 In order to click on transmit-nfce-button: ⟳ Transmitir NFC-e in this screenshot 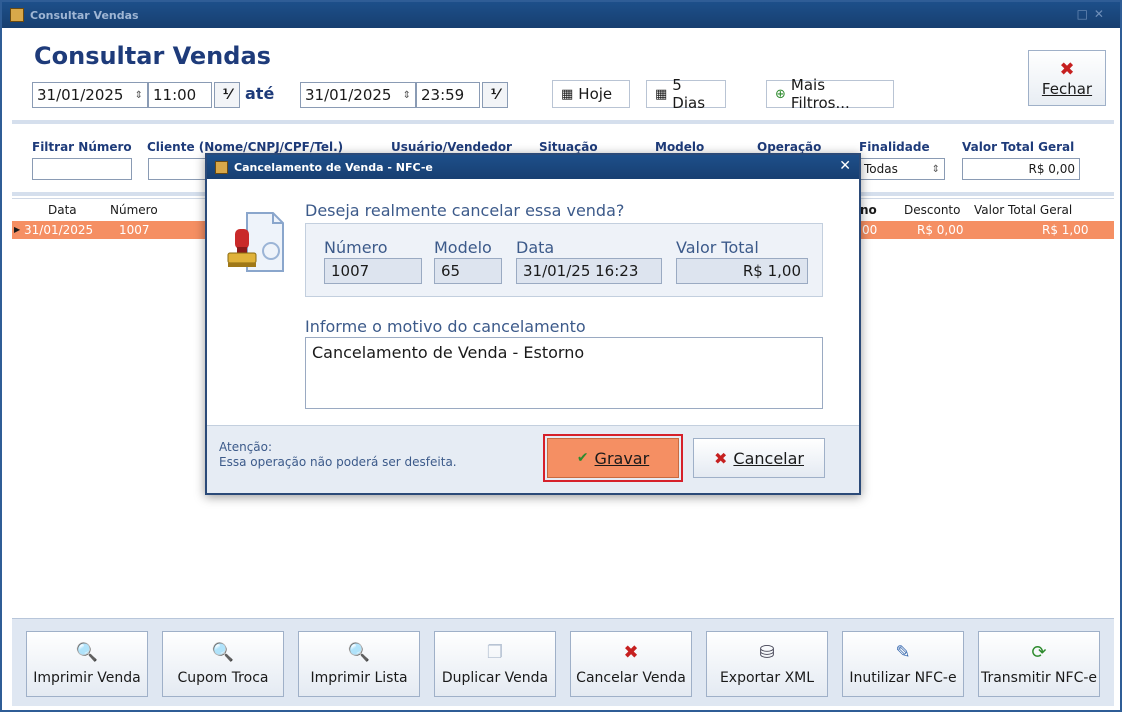, I will do `click(1039, 664)`.